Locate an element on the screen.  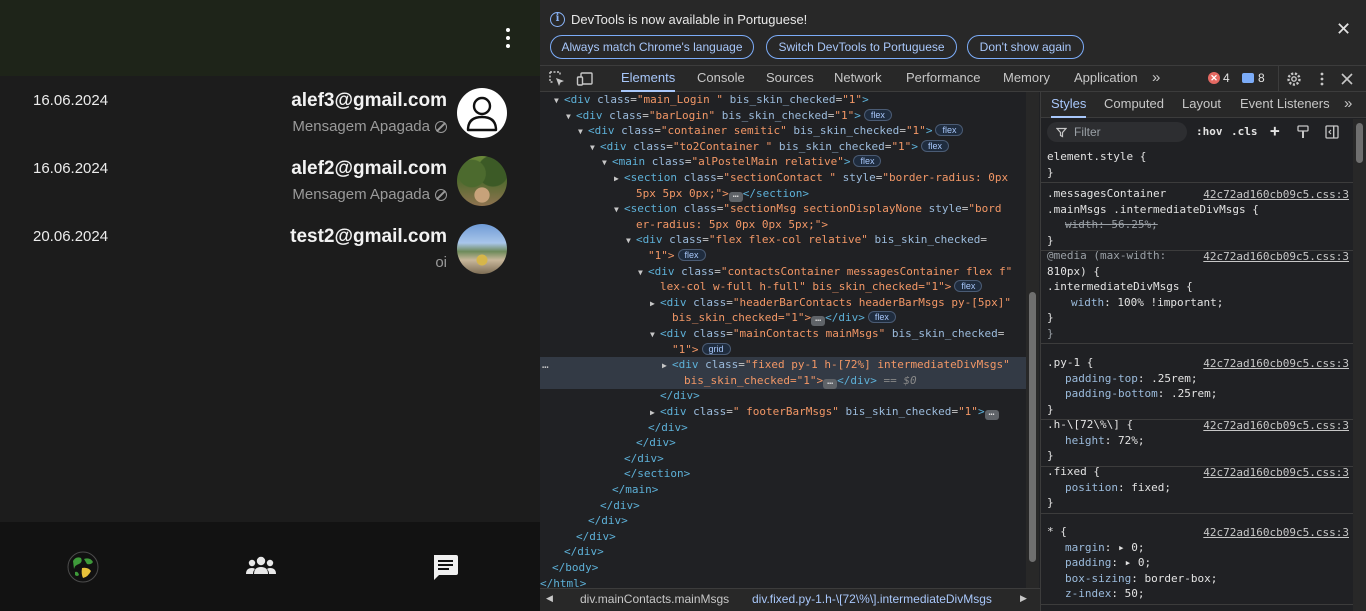
tab-memory: Memory is located at coordinates (1026, 79).